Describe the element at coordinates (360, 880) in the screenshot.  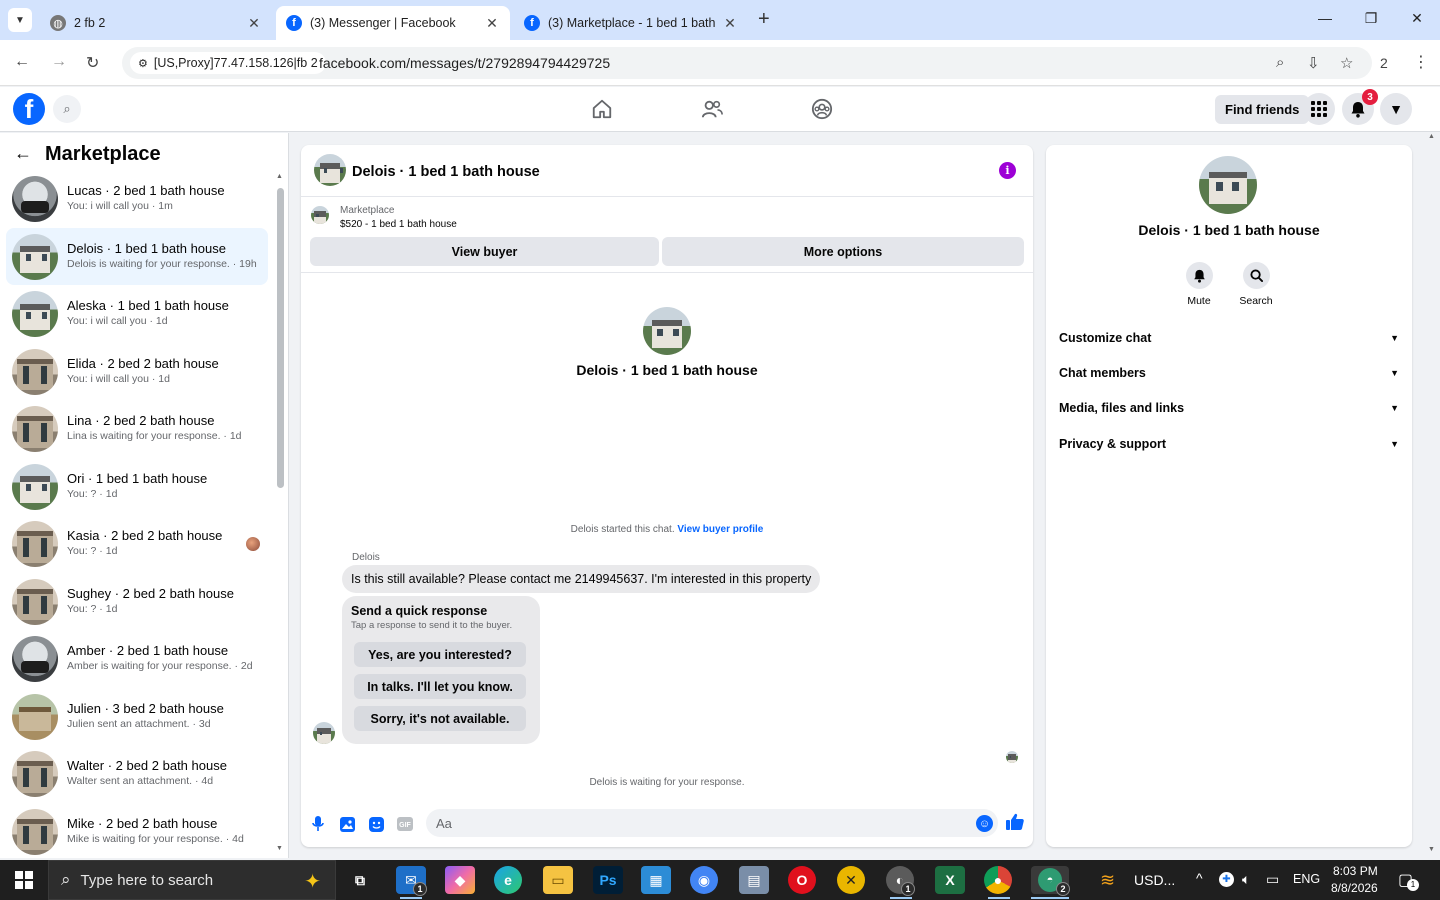
I see `task-view-icon: ⧉` at that location.